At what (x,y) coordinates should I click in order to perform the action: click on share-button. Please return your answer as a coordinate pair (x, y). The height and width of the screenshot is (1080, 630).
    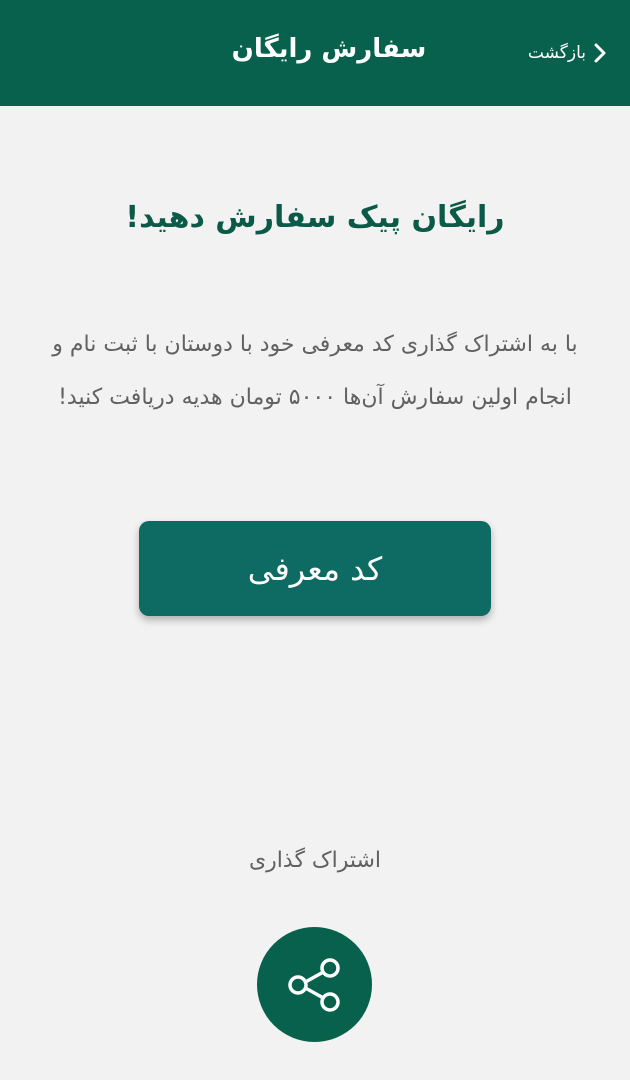
    Looking at the image, I should click on (314, 984).